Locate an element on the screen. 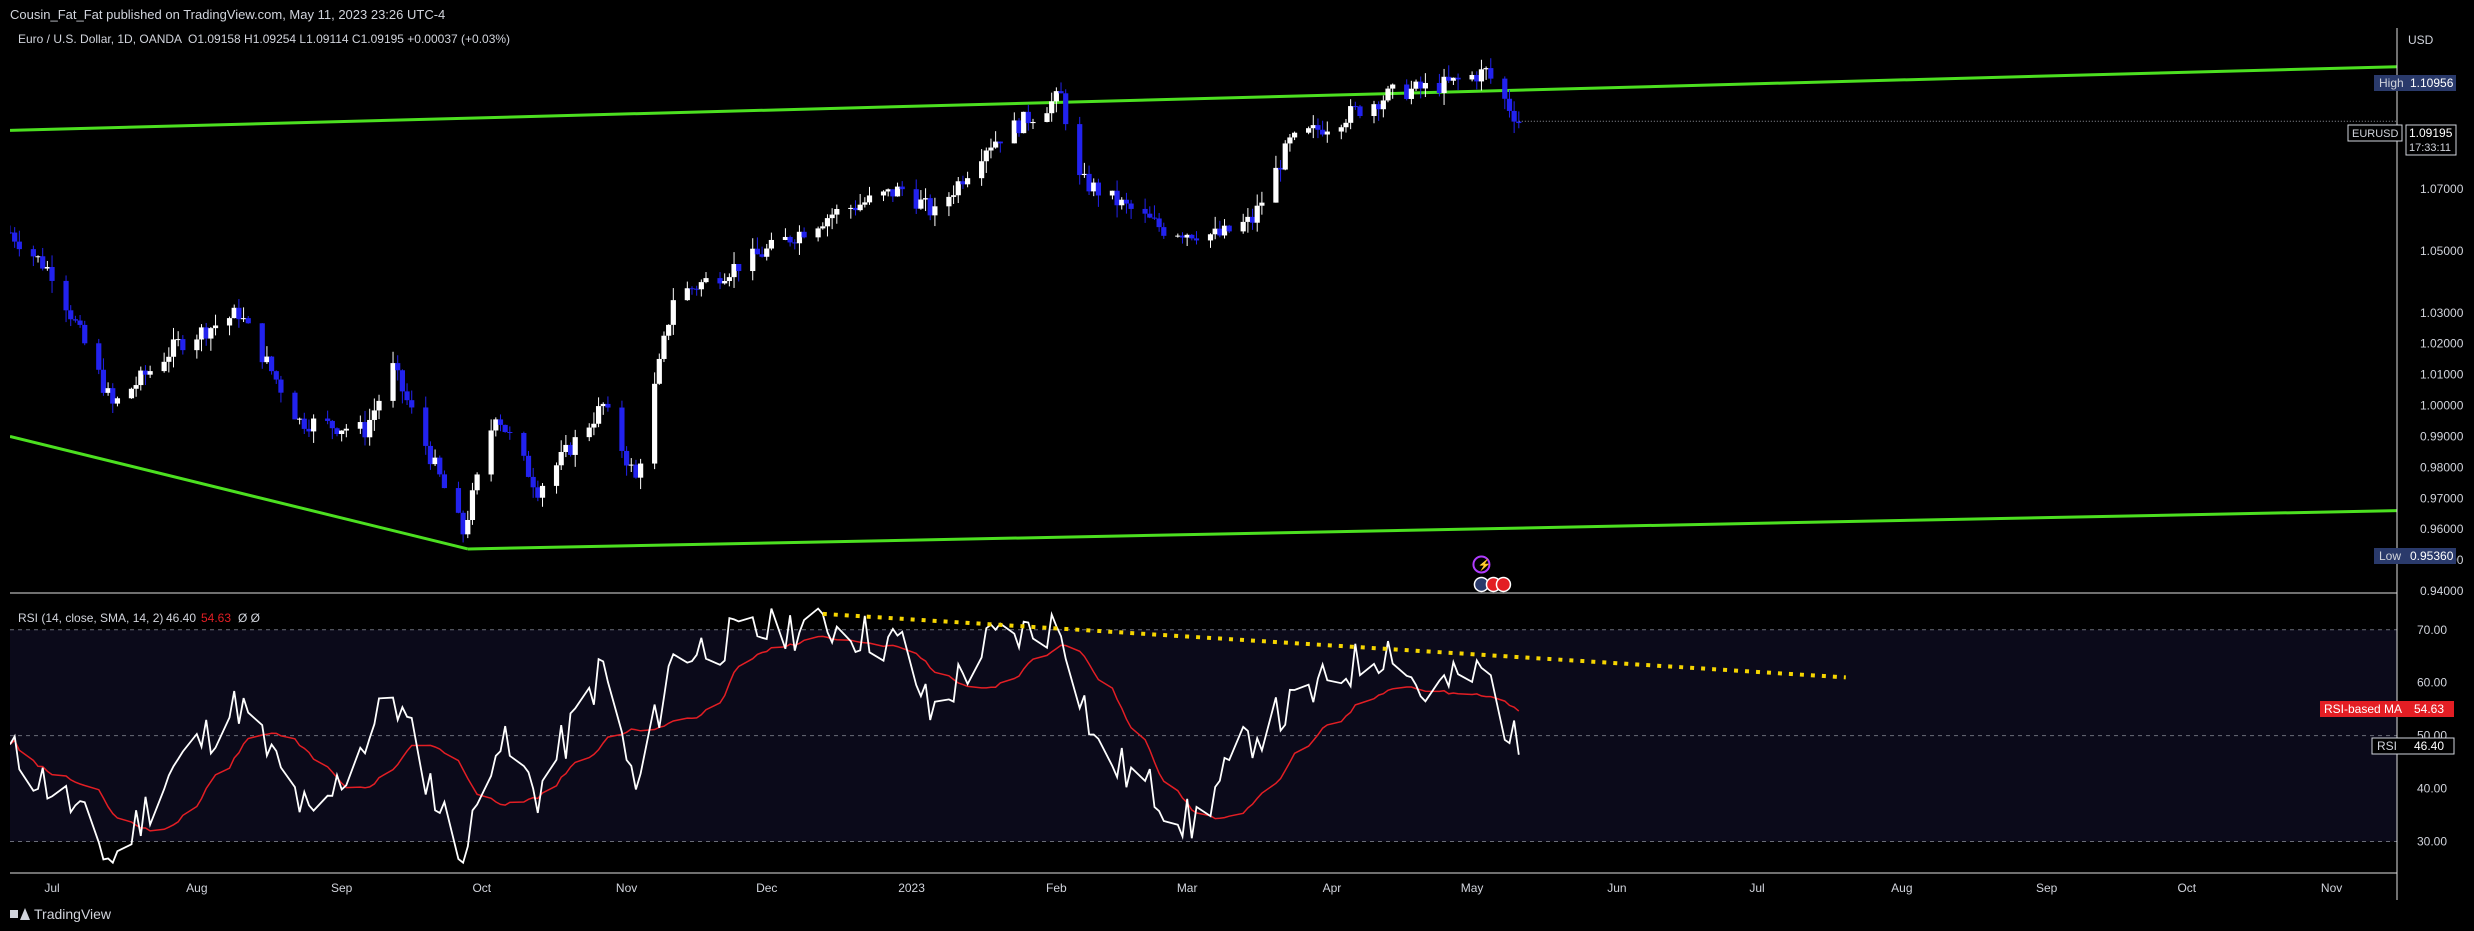  rsi-legend-ma: 54.63 is located at coordinates (216, 618).